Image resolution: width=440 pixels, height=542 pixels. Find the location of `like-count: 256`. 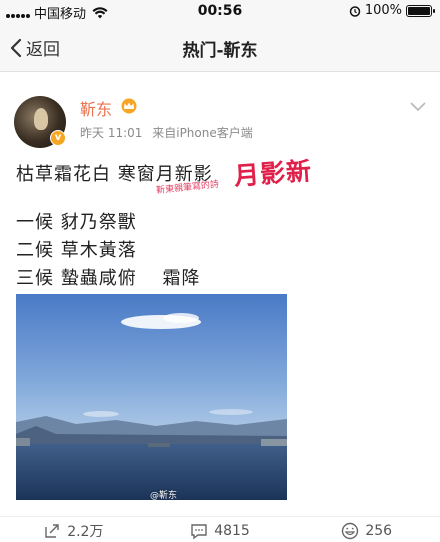

like-count: 256 is located at coordinates (379, 530).